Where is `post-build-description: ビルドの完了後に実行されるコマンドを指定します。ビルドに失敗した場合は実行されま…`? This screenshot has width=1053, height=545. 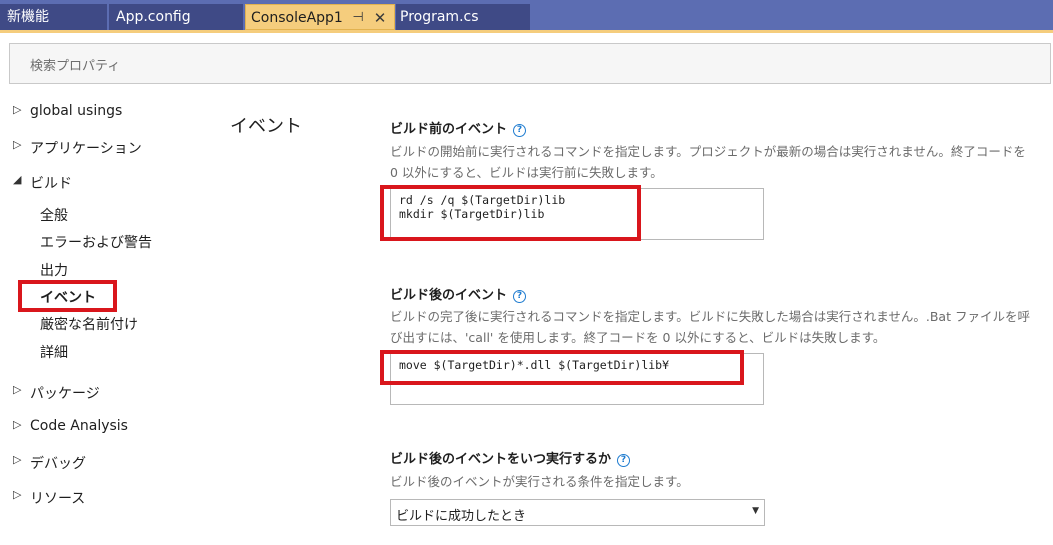 post-build-description: ビルドの完了後に実行されるコマンドを指定します。ビルドに失敗した場合は実行されま… is located at coordinates (710, 327).